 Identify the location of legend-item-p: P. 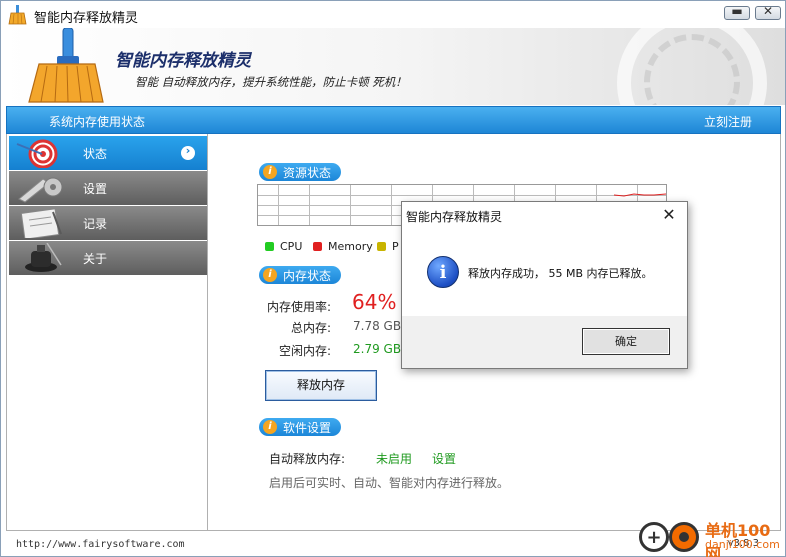
(388, 246).